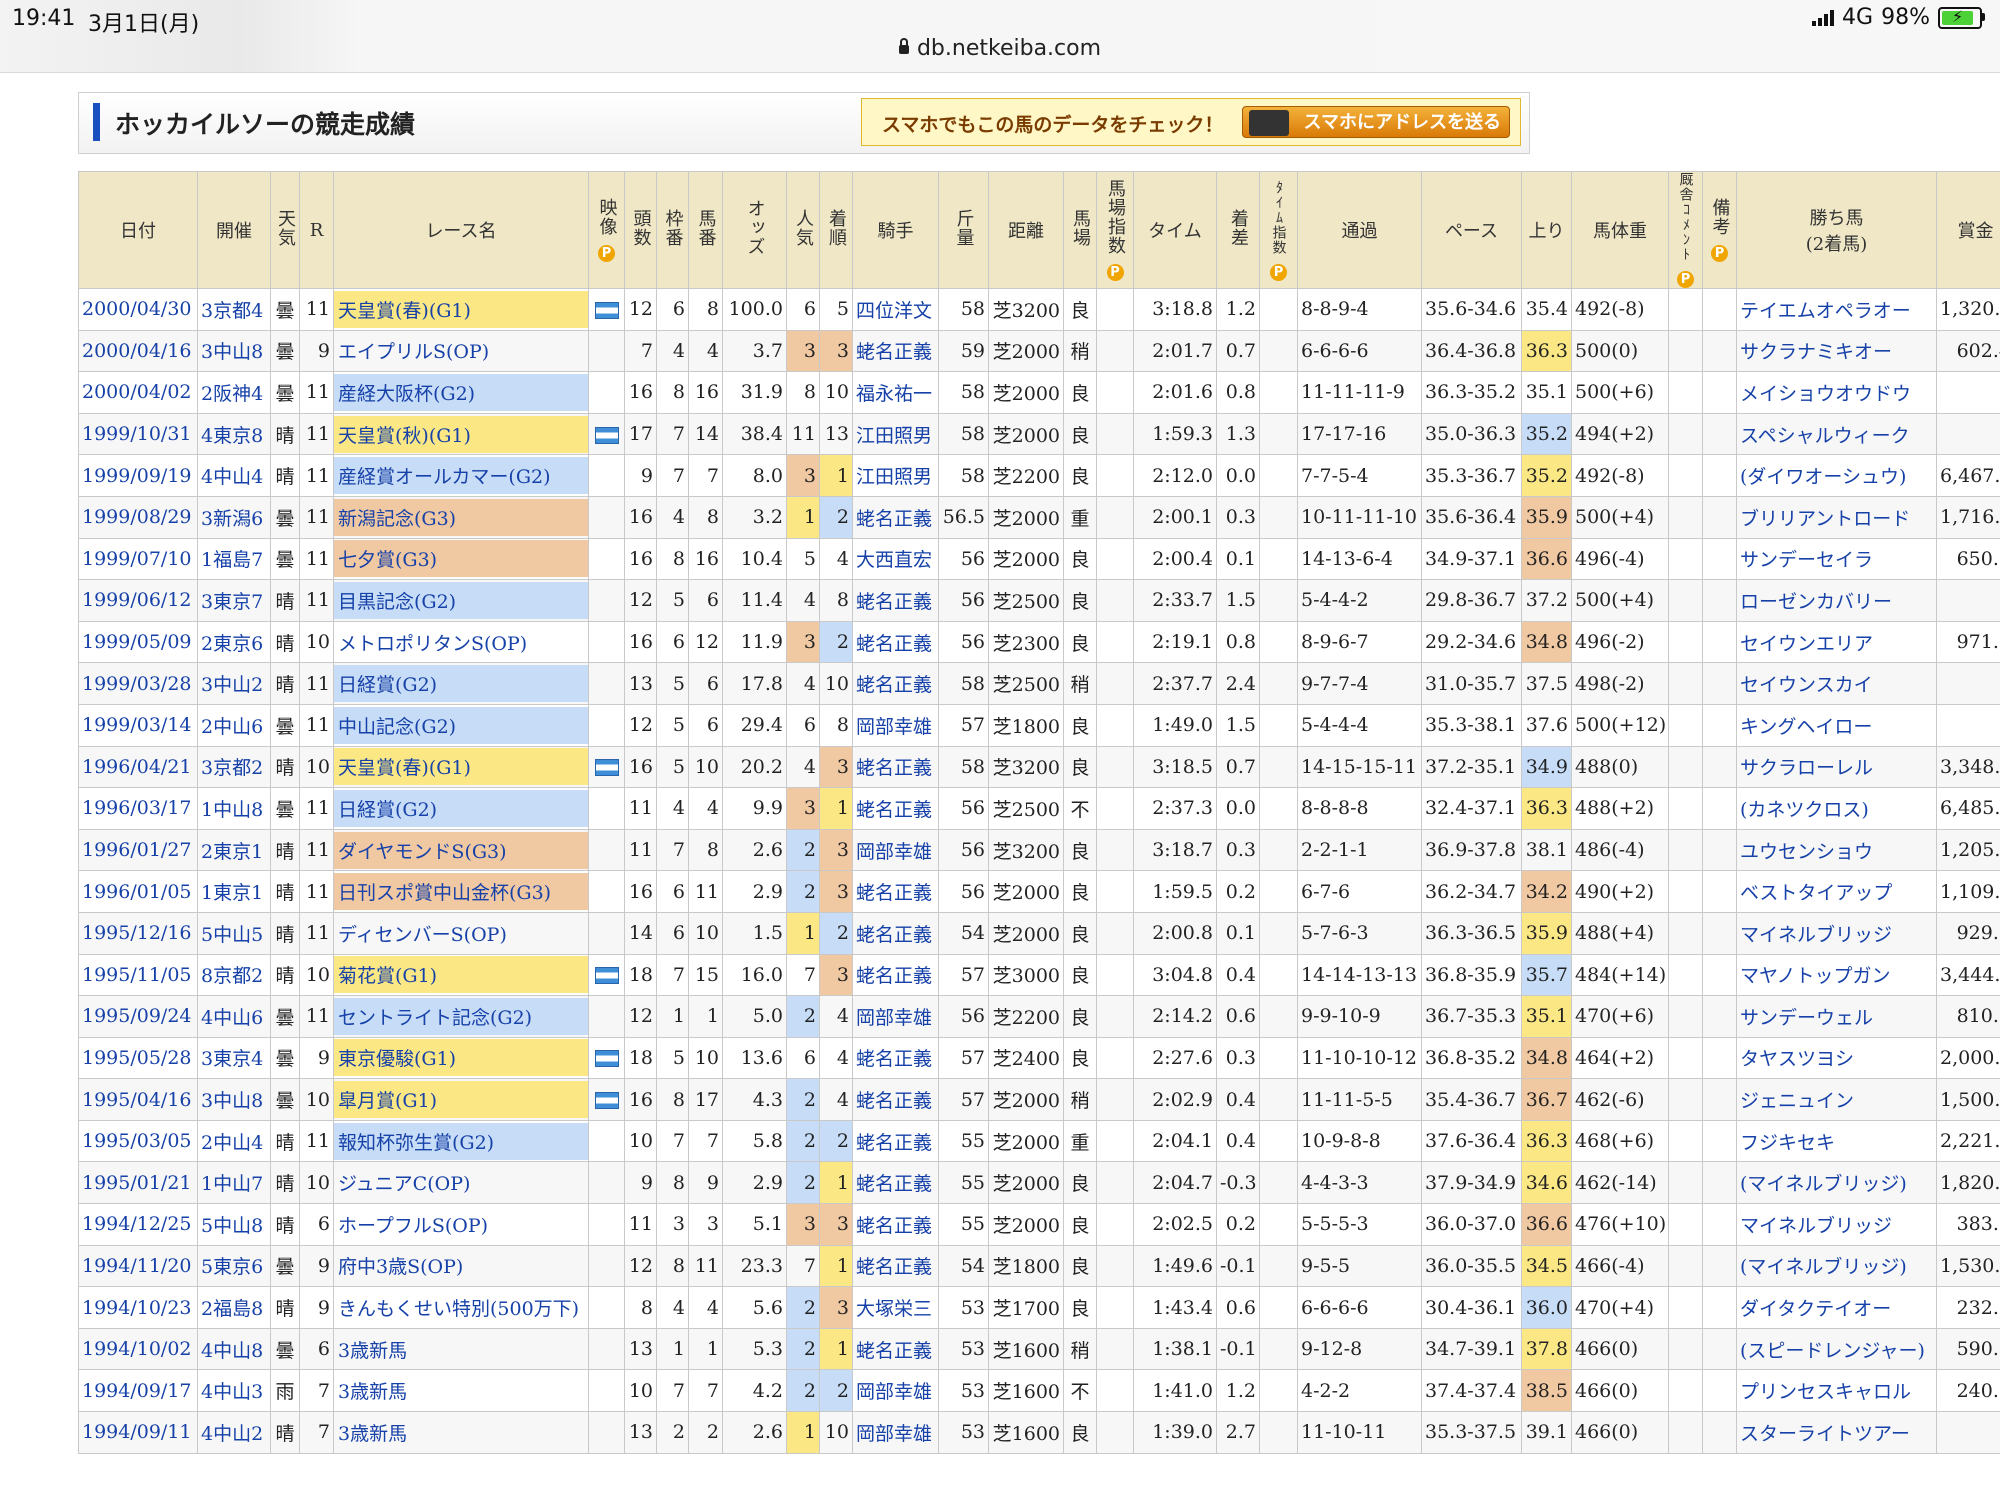 Image resolution: width=2000 pixels, height=1500 pixels. I want to click on cell-開催: 3東京7, so click(234, 600).